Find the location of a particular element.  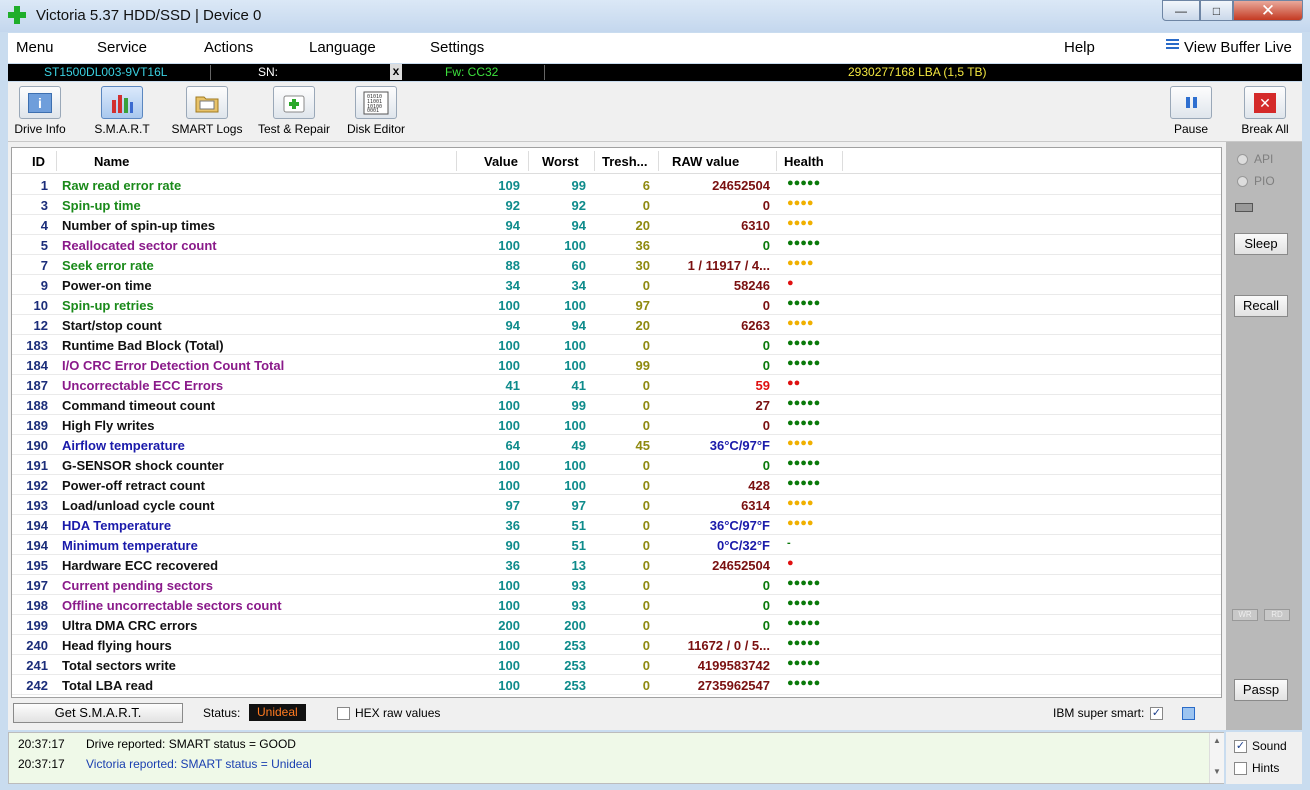

smart-attr-id: 241 is located at coordinates (37, 665).